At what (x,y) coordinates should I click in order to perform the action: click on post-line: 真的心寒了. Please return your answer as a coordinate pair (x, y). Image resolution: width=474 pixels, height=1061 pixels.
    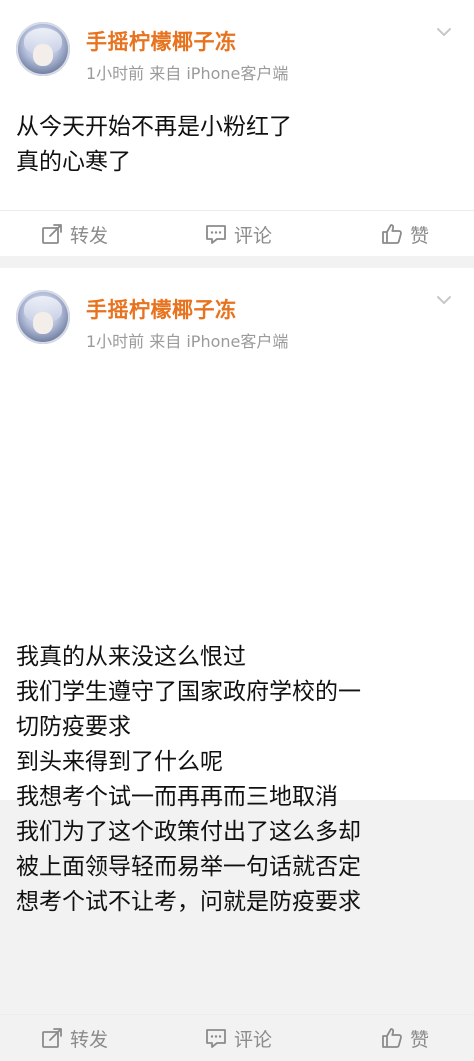
    Looking at the image, I should click on (73, 162).